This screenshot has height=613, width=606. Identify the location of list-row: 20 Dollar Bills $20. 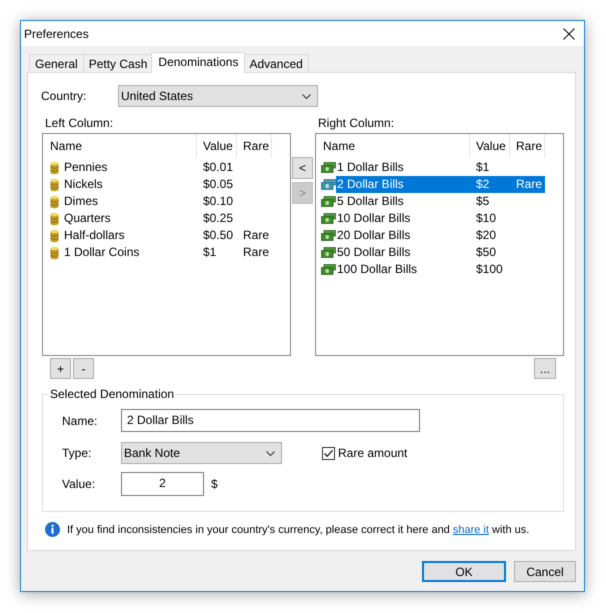
(423, 235).